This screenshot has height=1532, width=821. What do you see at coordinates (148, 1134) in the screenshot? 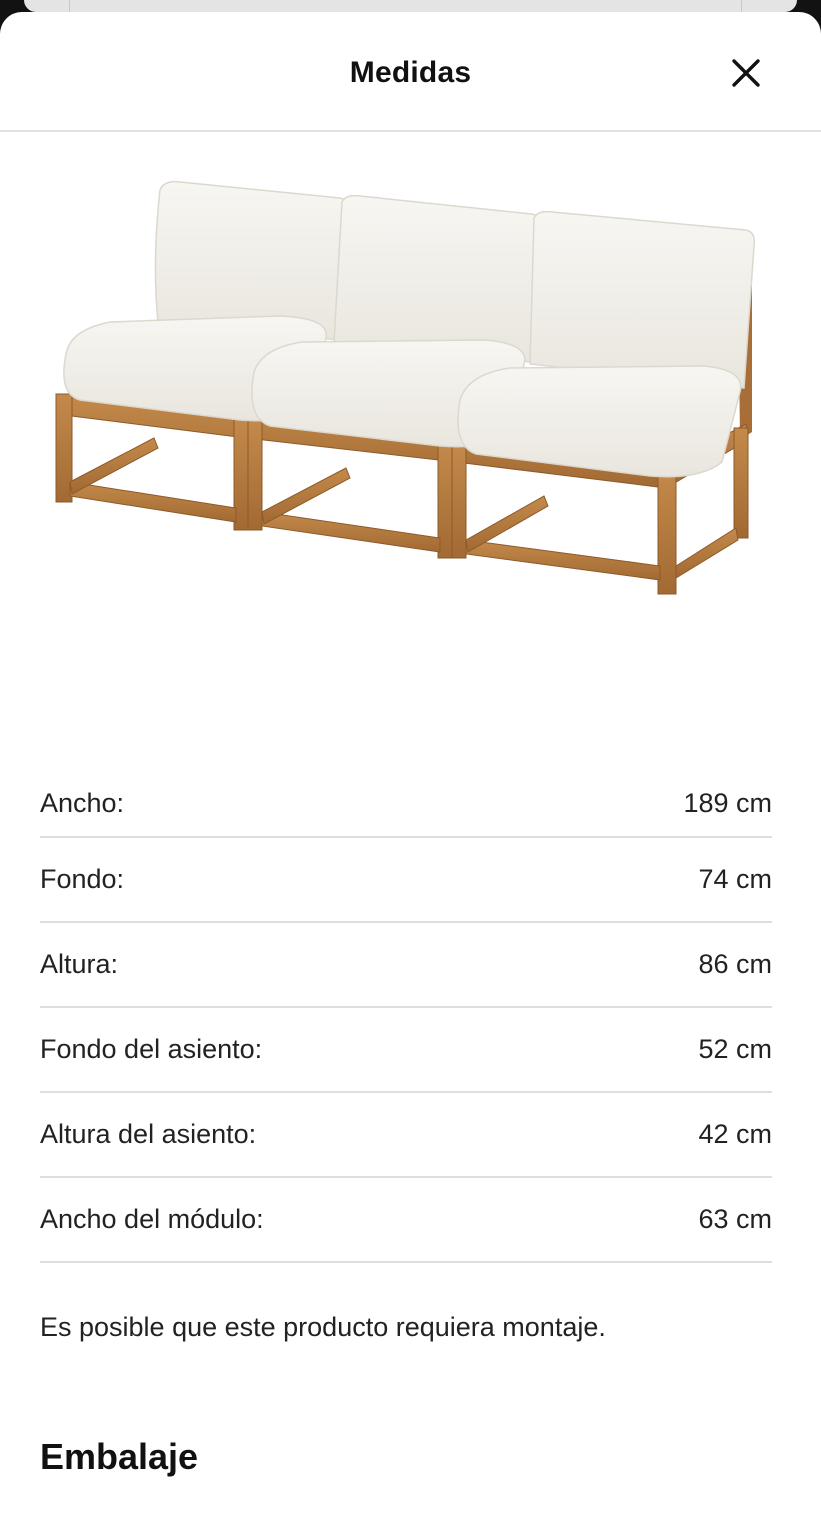
I see `dimension-label: Altura del asiento:` at bounding box center [148, 1134].